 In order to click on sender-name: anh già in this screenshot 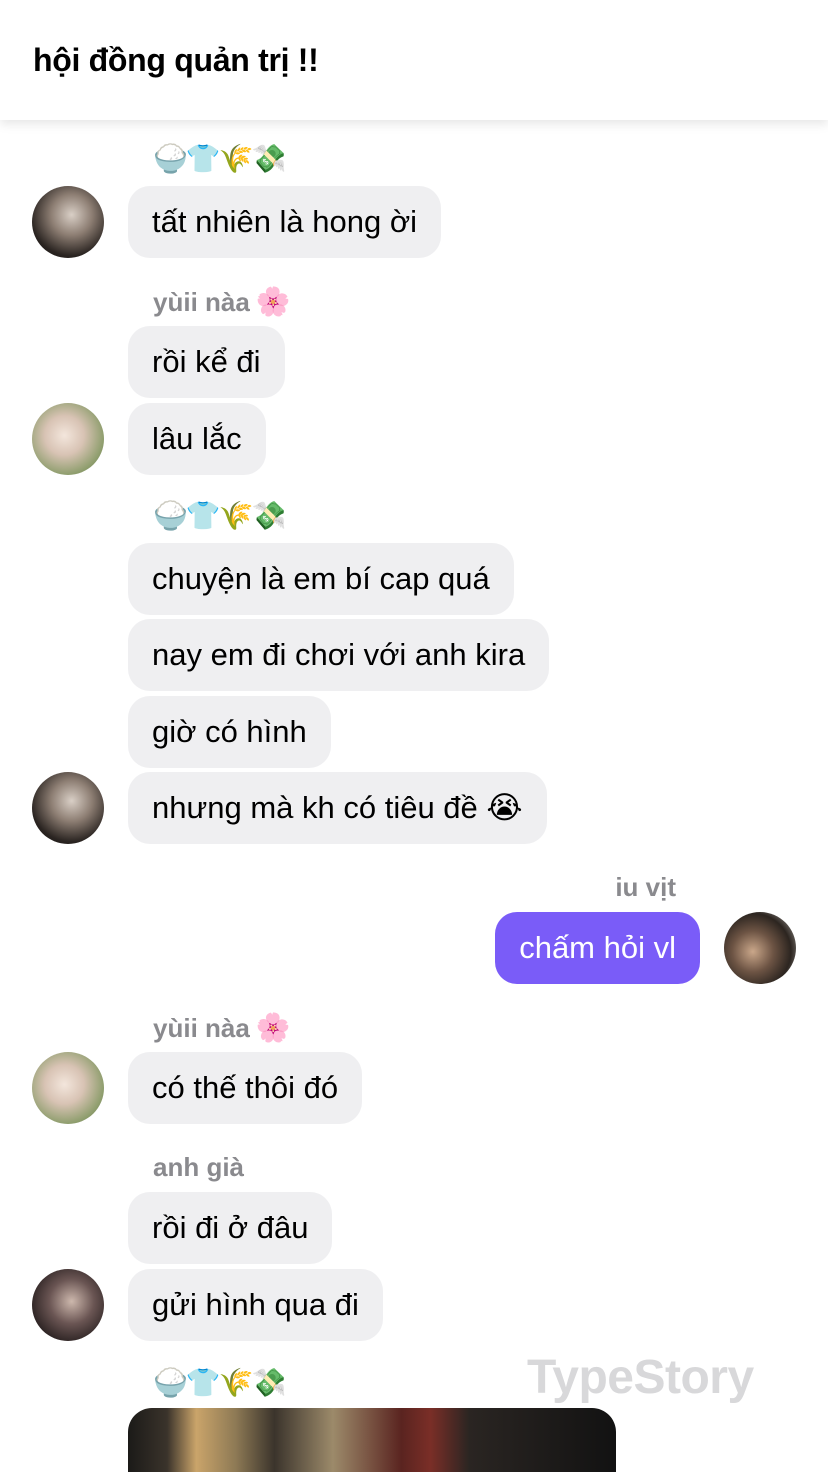, I will do `click(199, 1167)`.